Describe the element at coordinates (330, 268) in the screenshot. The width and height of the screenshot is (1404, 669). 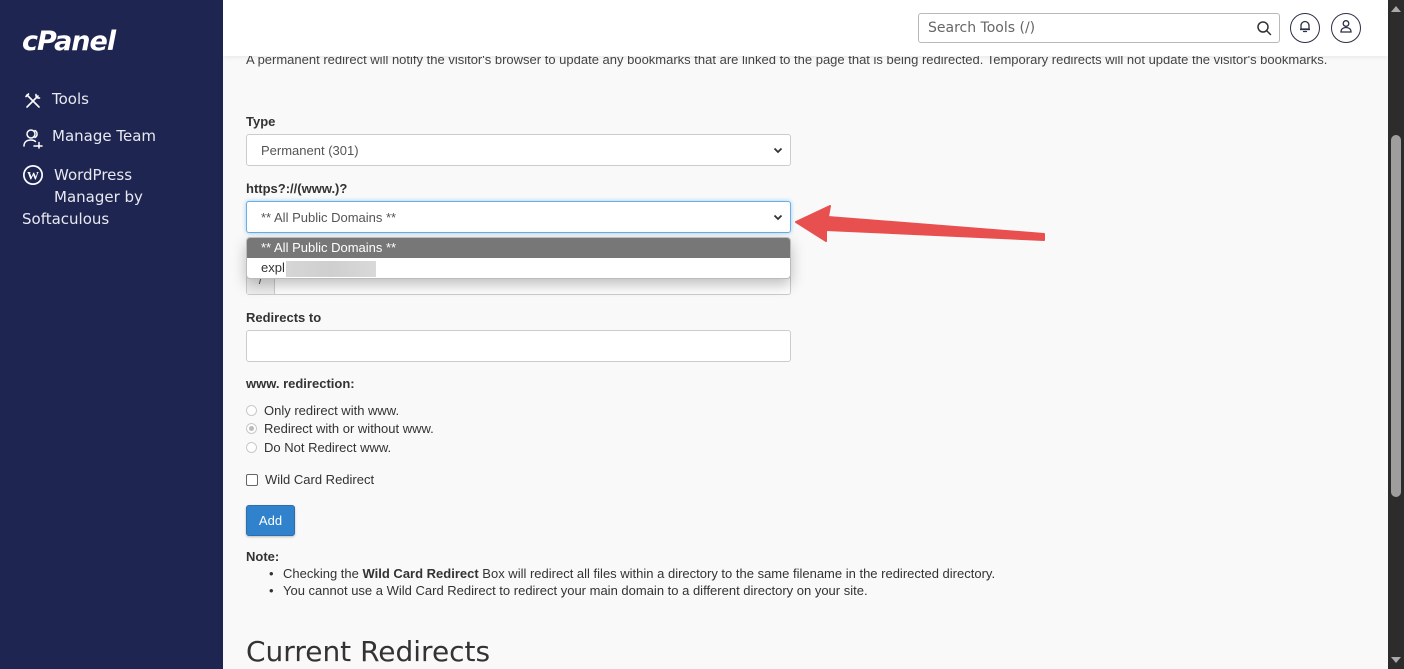
I see `redacted-text` at that location.